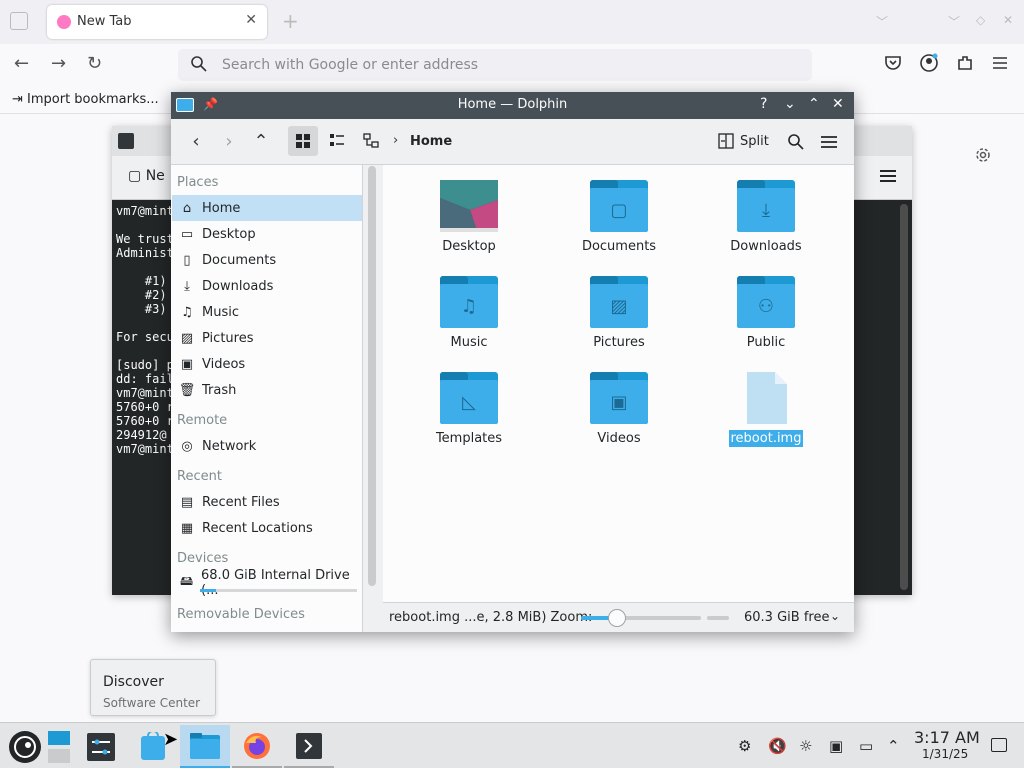  I want to click on brightness-icon: ☼, so click(805, 746).